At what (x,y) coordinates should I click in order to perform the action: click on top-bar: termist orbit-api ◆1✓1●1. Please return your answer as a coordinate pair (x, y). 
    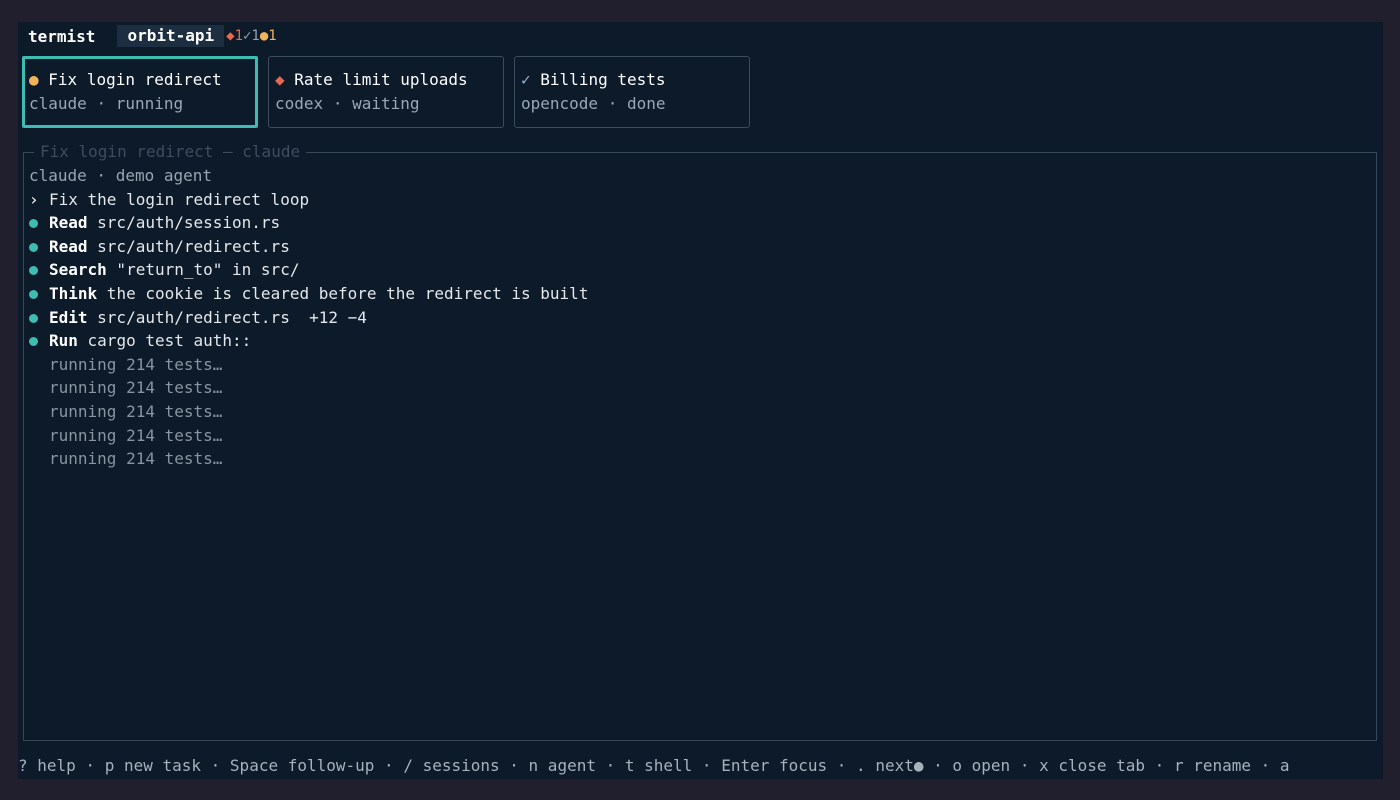
    Looking at the image, I should click on (152, 36).